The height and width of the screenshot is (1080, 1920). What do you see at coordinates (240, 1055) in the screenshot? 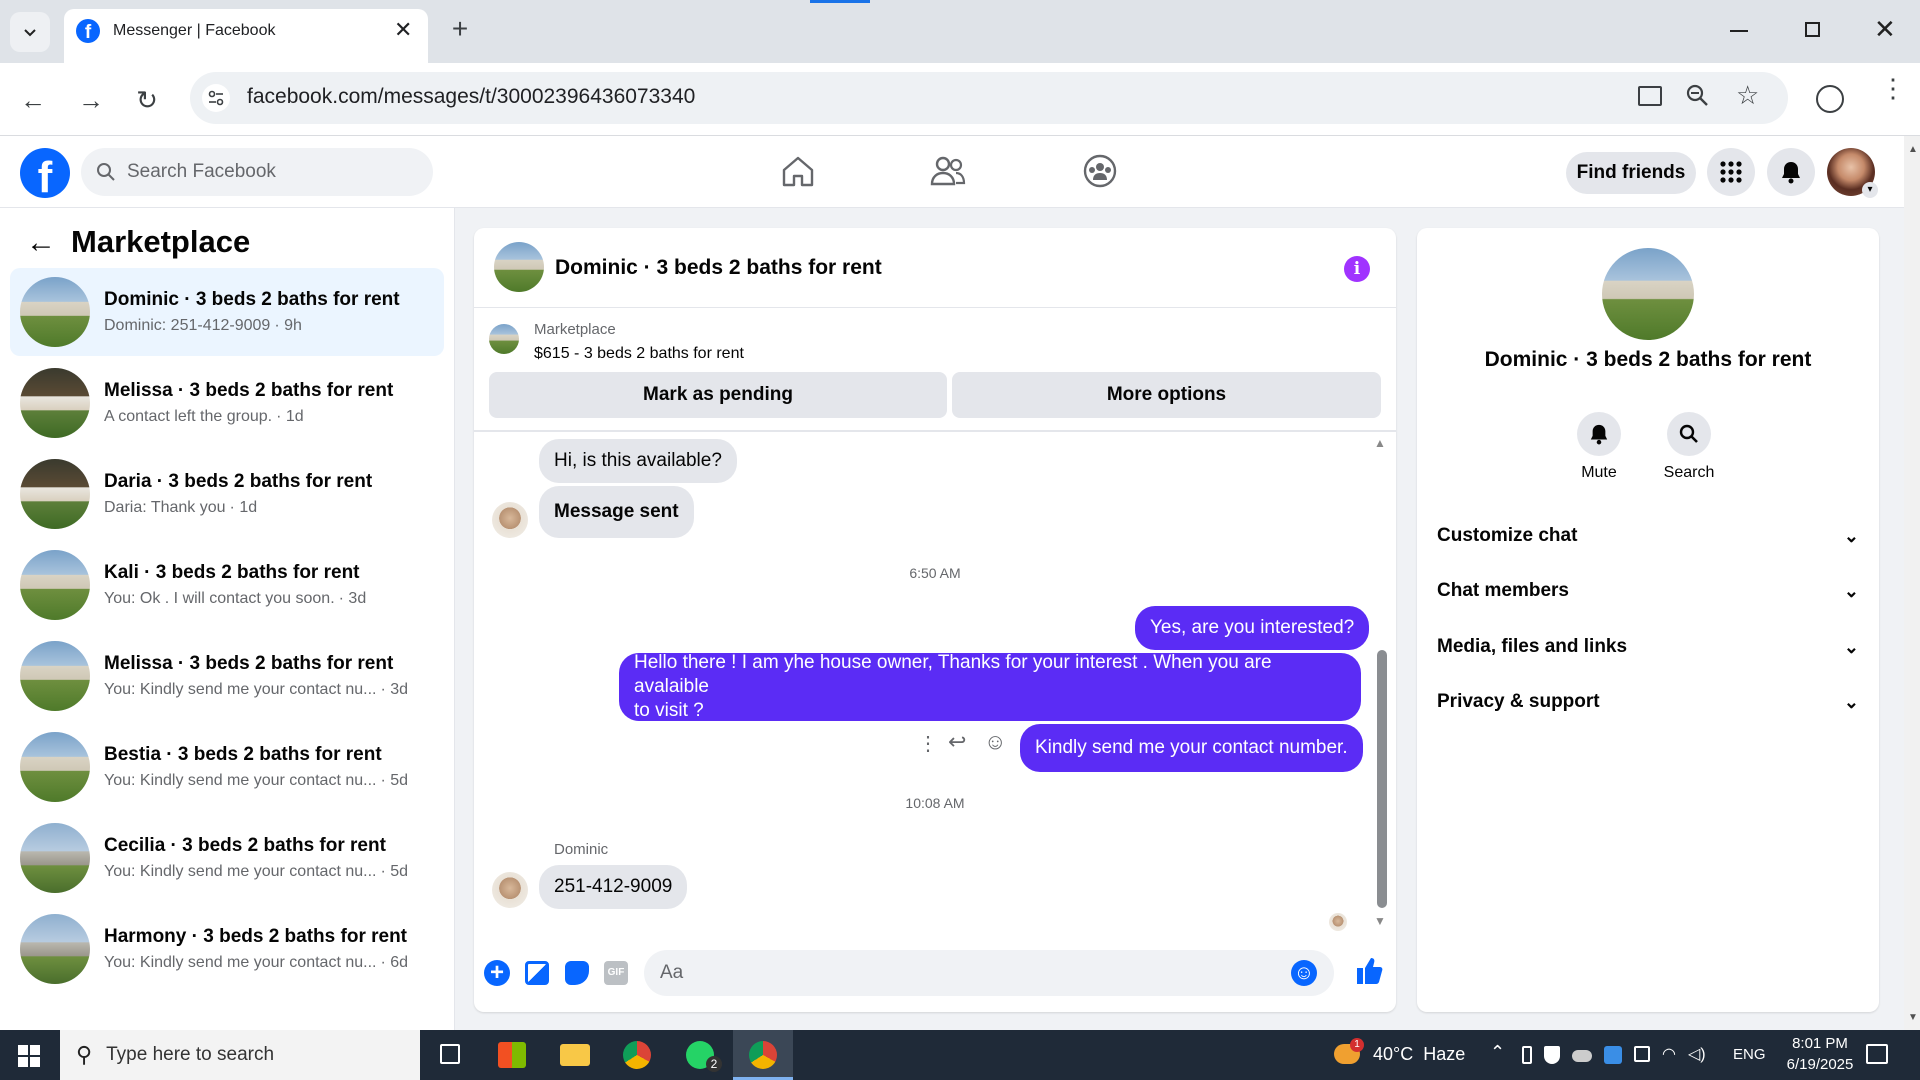
I see `taskbar-search-input: ⚲ Type here to search` at bounding box center [240, 1055].